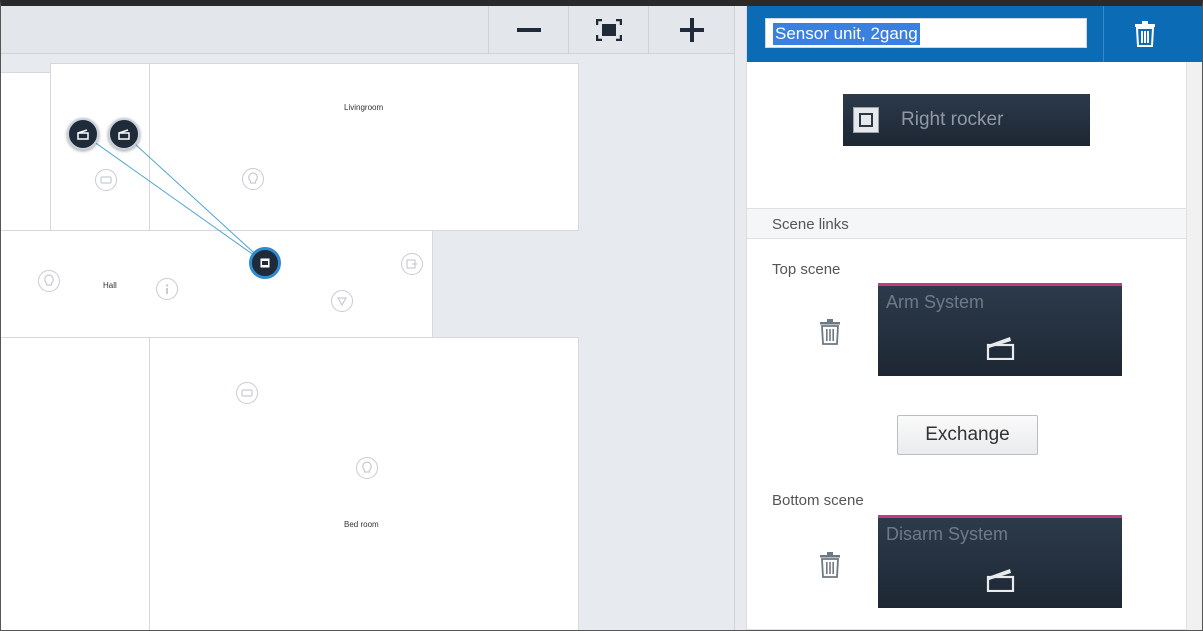  Describe the element at coordinates (1194, 346) in the screenshot. I see `panel-scrollbar` at that location.